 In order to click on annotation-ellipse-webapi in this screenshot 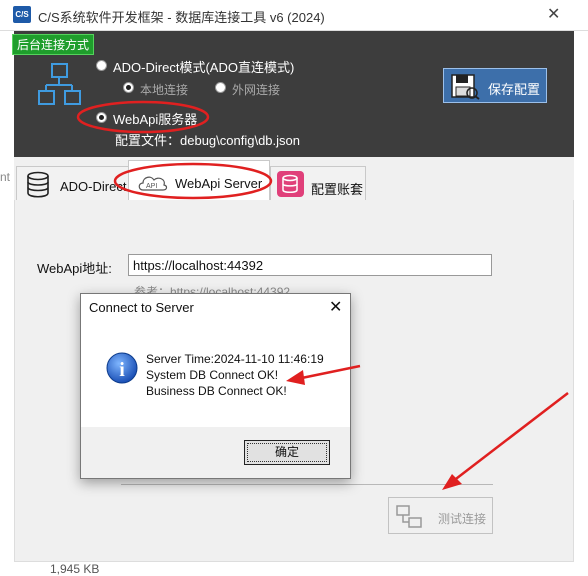, I will do `click(143, 117)`.